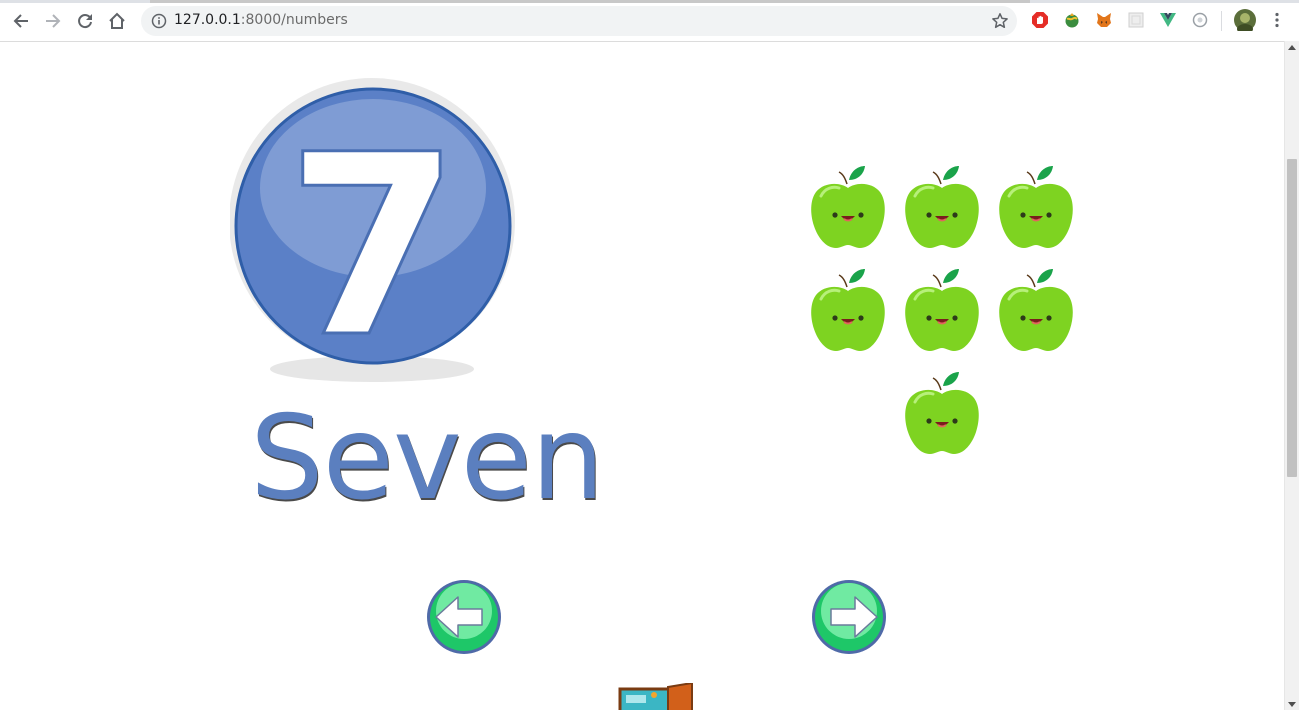 The width and height of the screenshot is (1299, 710). I want to click on blank-extension-icon, so click(1136, 20).